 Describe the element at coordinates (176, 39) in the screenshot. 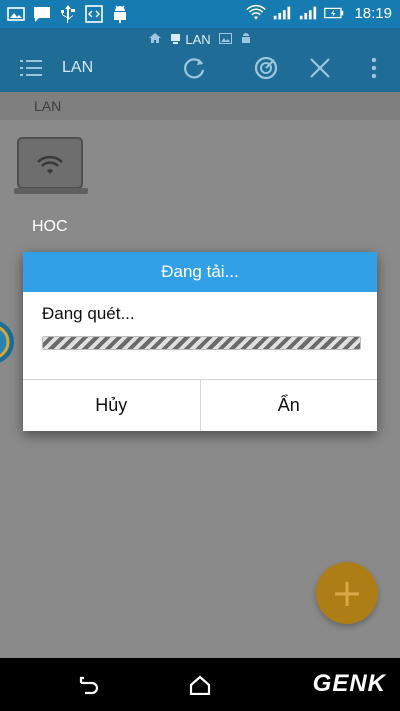

I see `computer-icon` at that location.